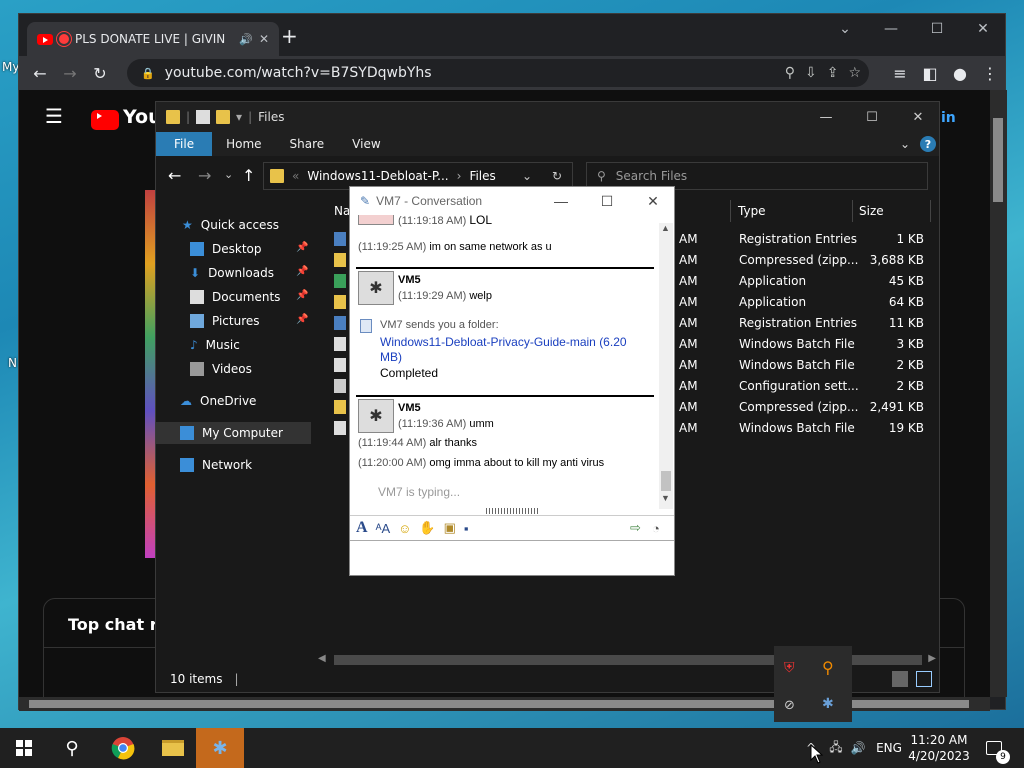 Image resolution: width=1024 pixels, height=768 pixels. What do you see at coordinates (218, 401) in the screenshot?
I see `nav-onedrive: ☁ OneDrive` at bounding box center [218, 401].